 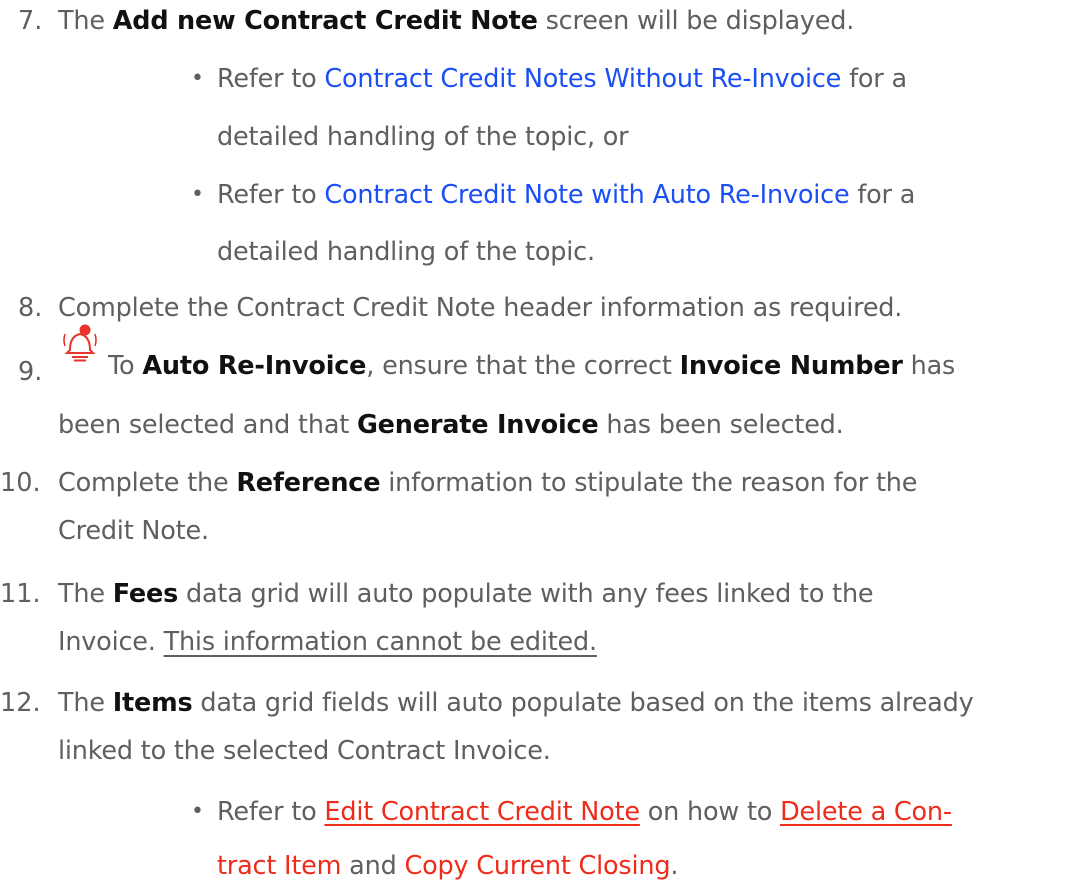 I want to click on link-delete-contract-item-cont: tract Item, so click(x=279, y=866).